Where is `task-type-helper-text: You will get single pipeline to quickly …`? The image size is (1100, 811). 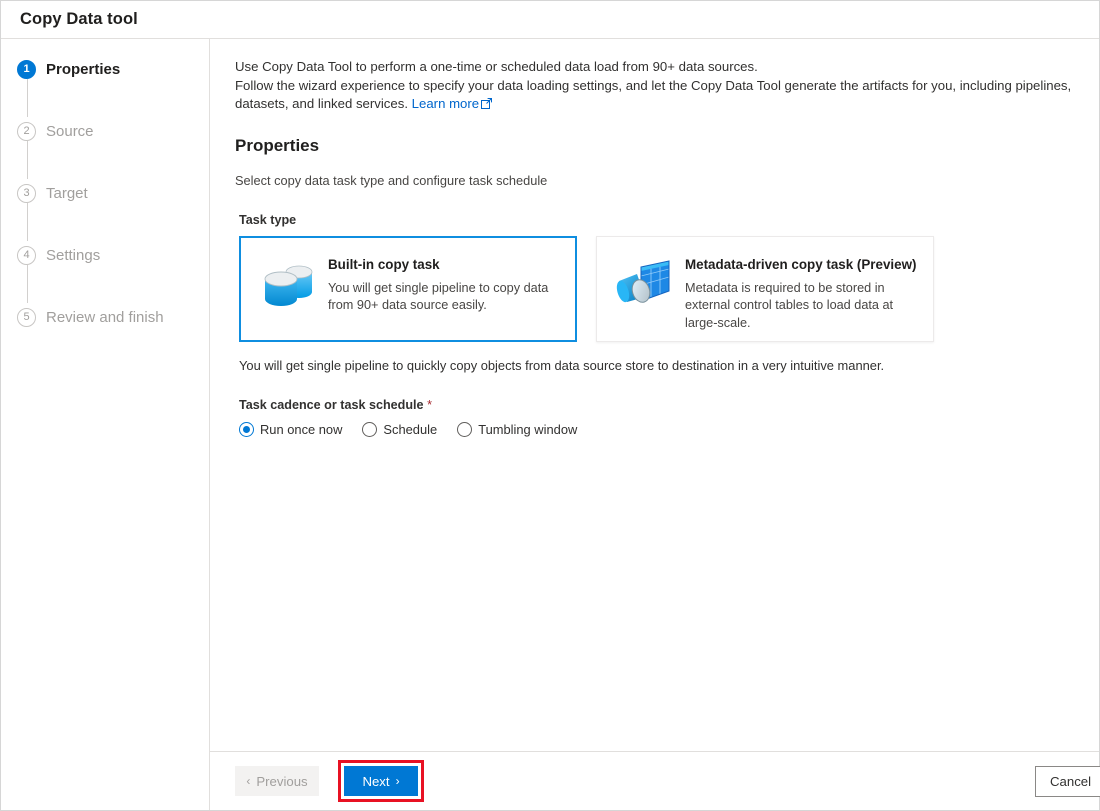
task-type-helper-text: You will get single pipeline to quickly … is located at coordinates (562, 365).